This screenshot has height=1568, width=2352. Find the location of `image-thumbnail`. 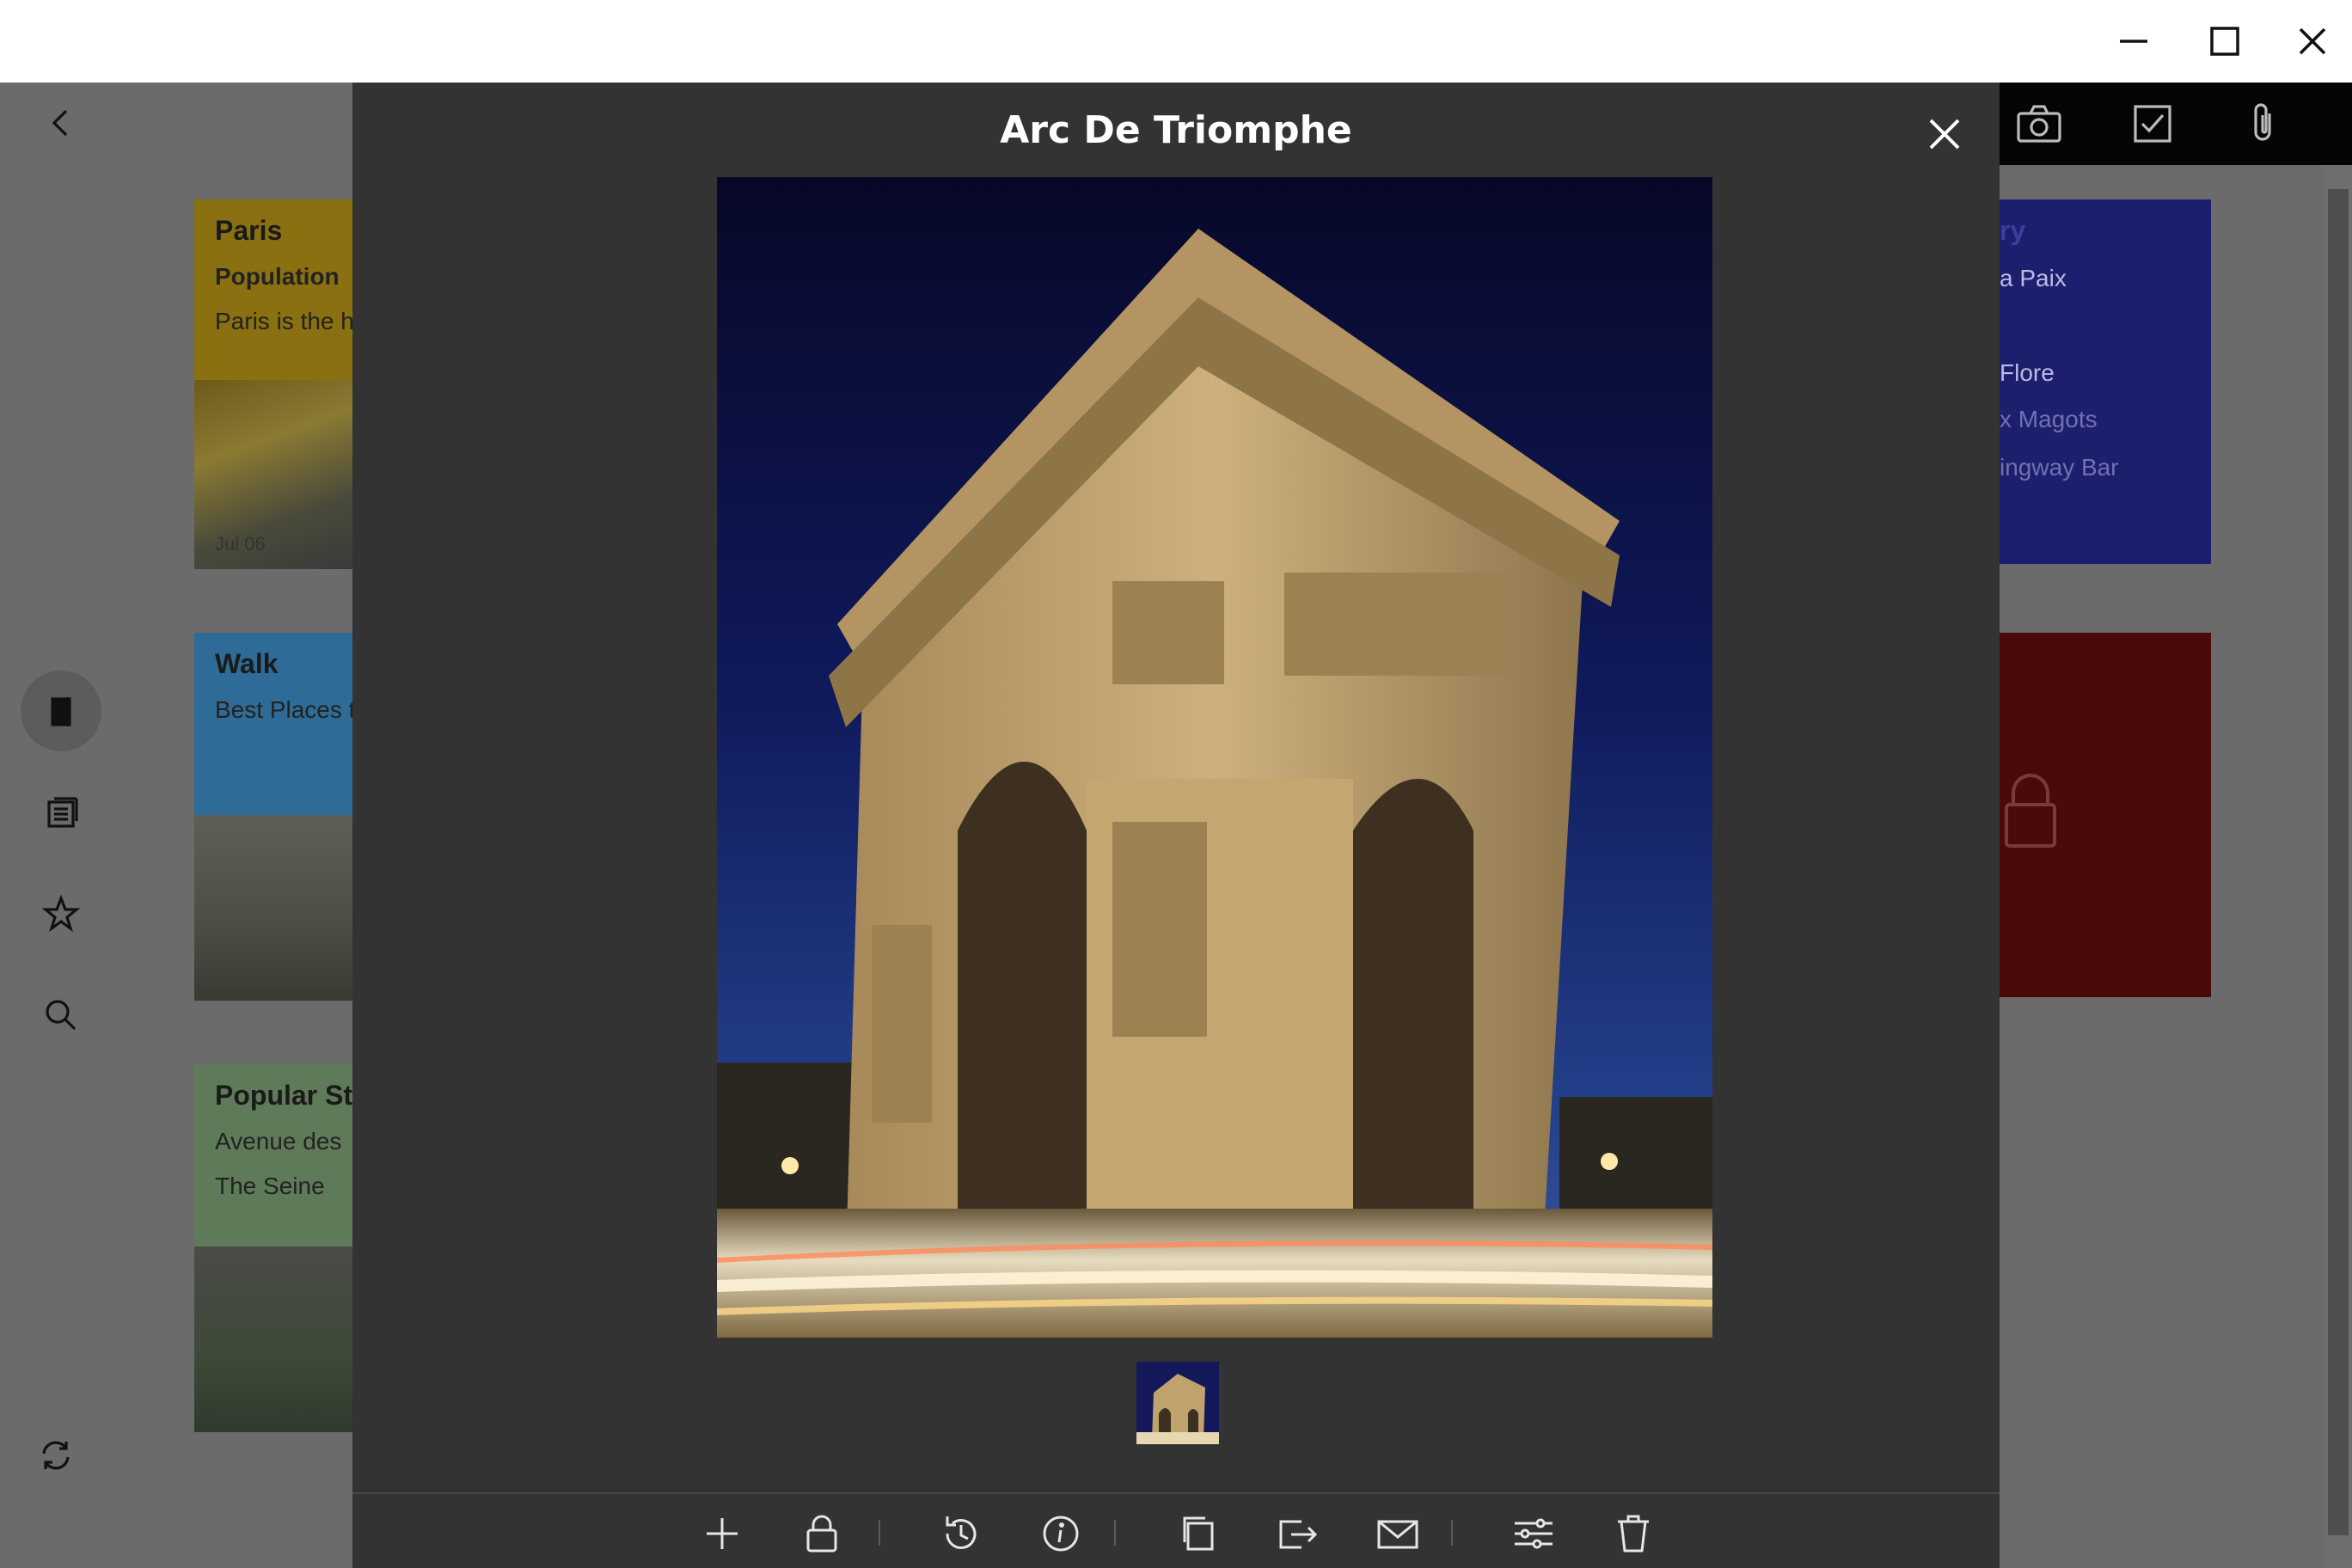

image-thumbnail is located at coordinates (1177, 1403).